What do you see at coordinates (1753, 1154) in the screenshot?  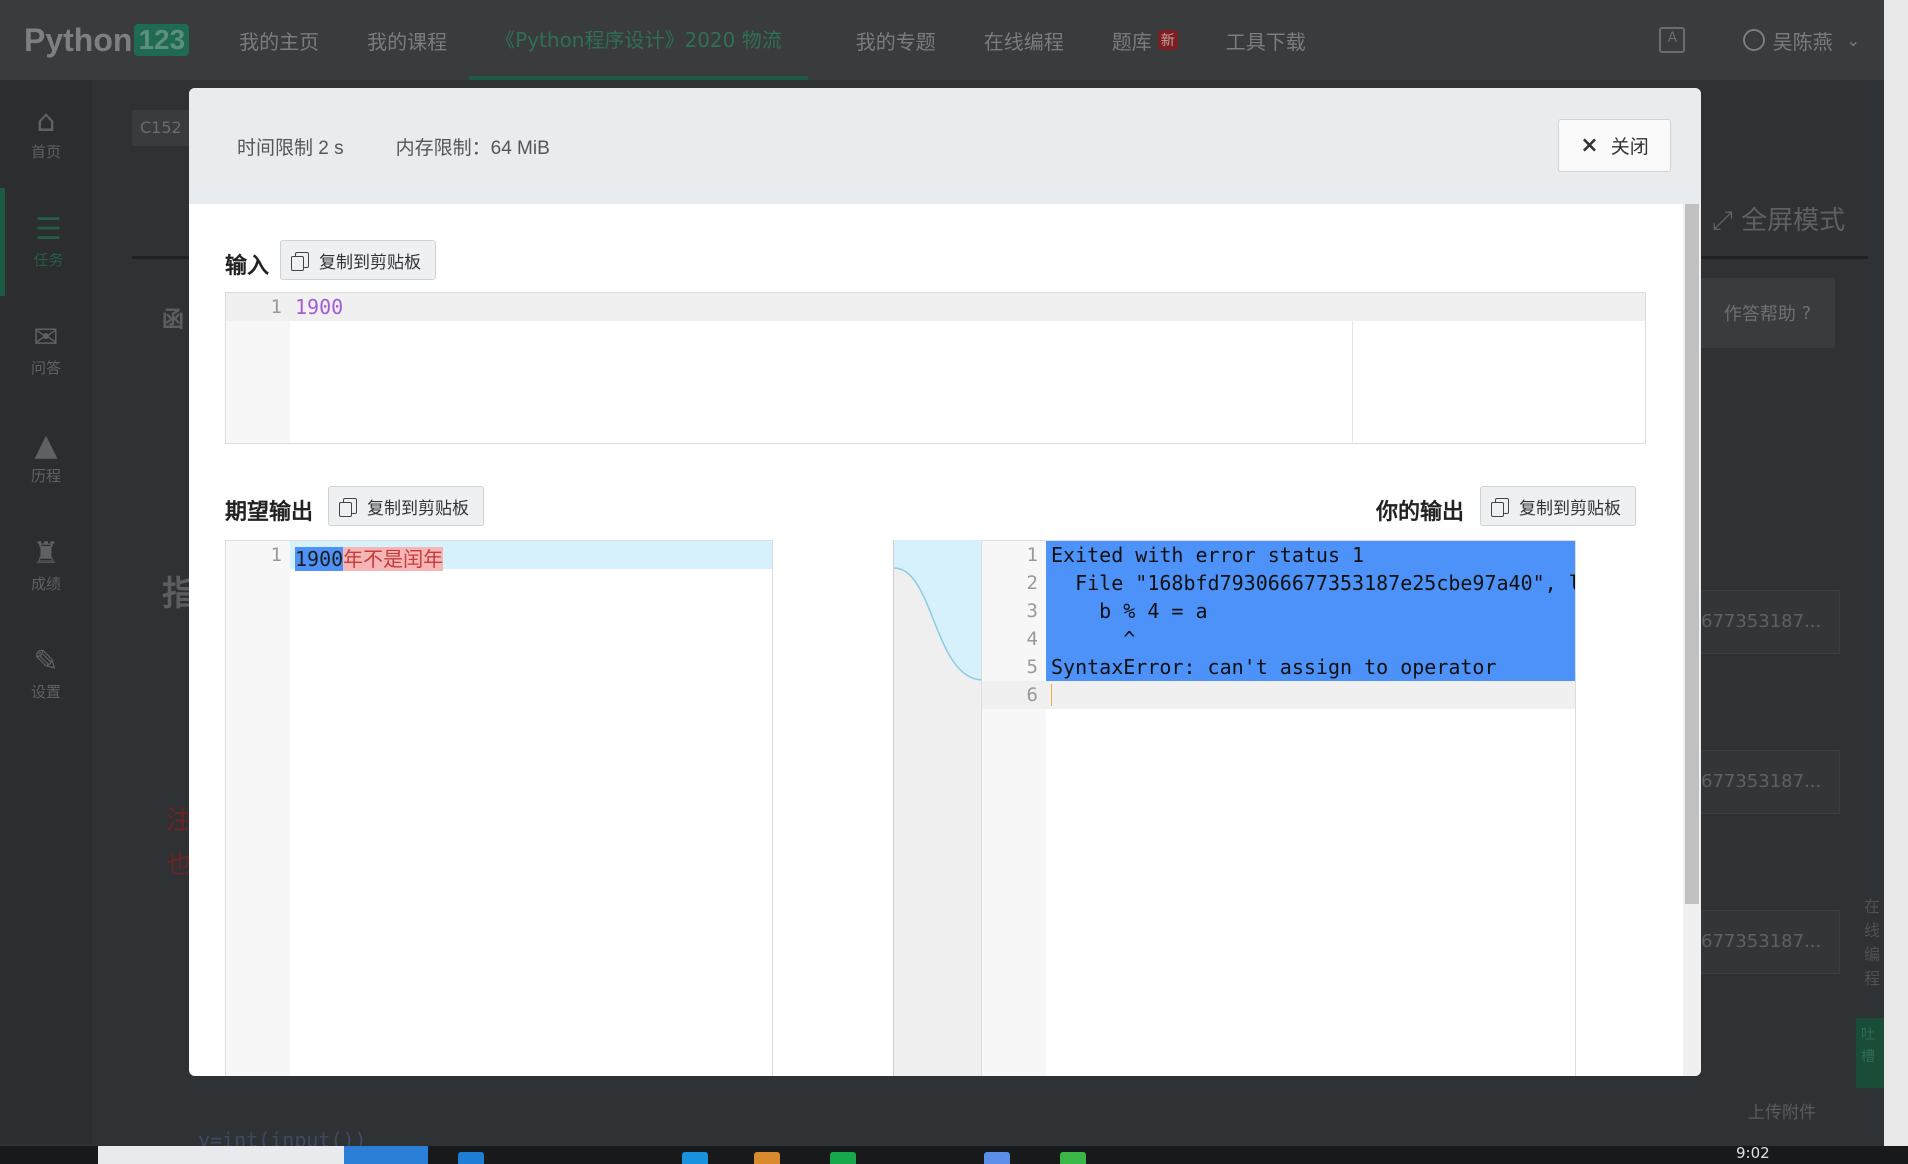 I see `clock: 9:02` at bounding box center [1753, 1154].